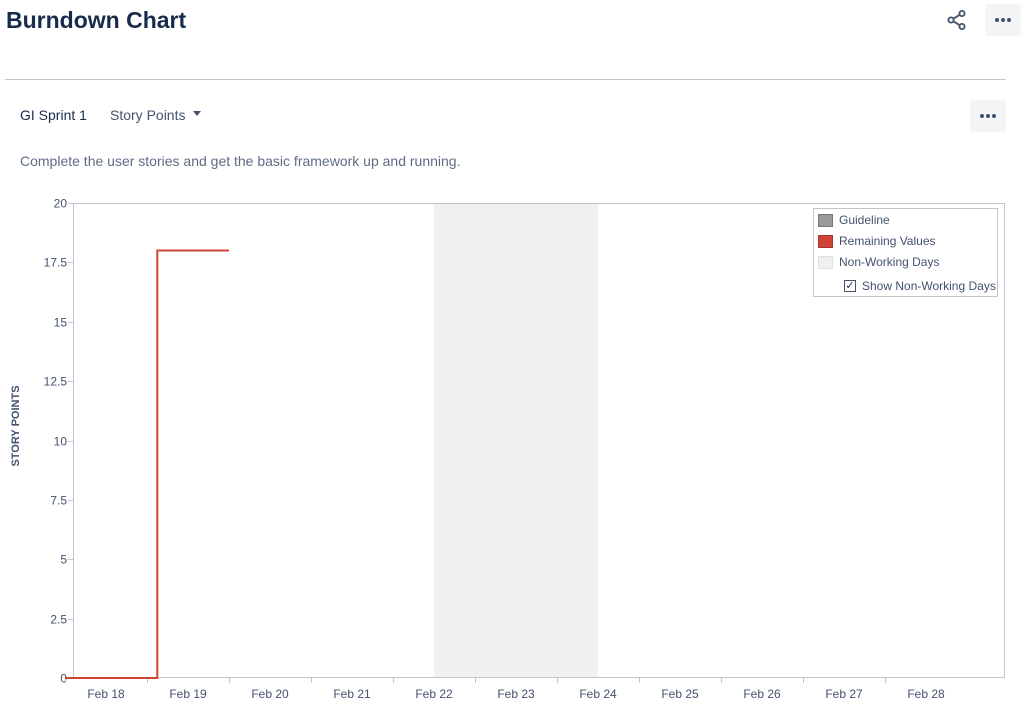  What do you see at coordinates (56, 382) in the screenshot?
I see `y-tick-label: 12.5` at bounding box center [56, 382].